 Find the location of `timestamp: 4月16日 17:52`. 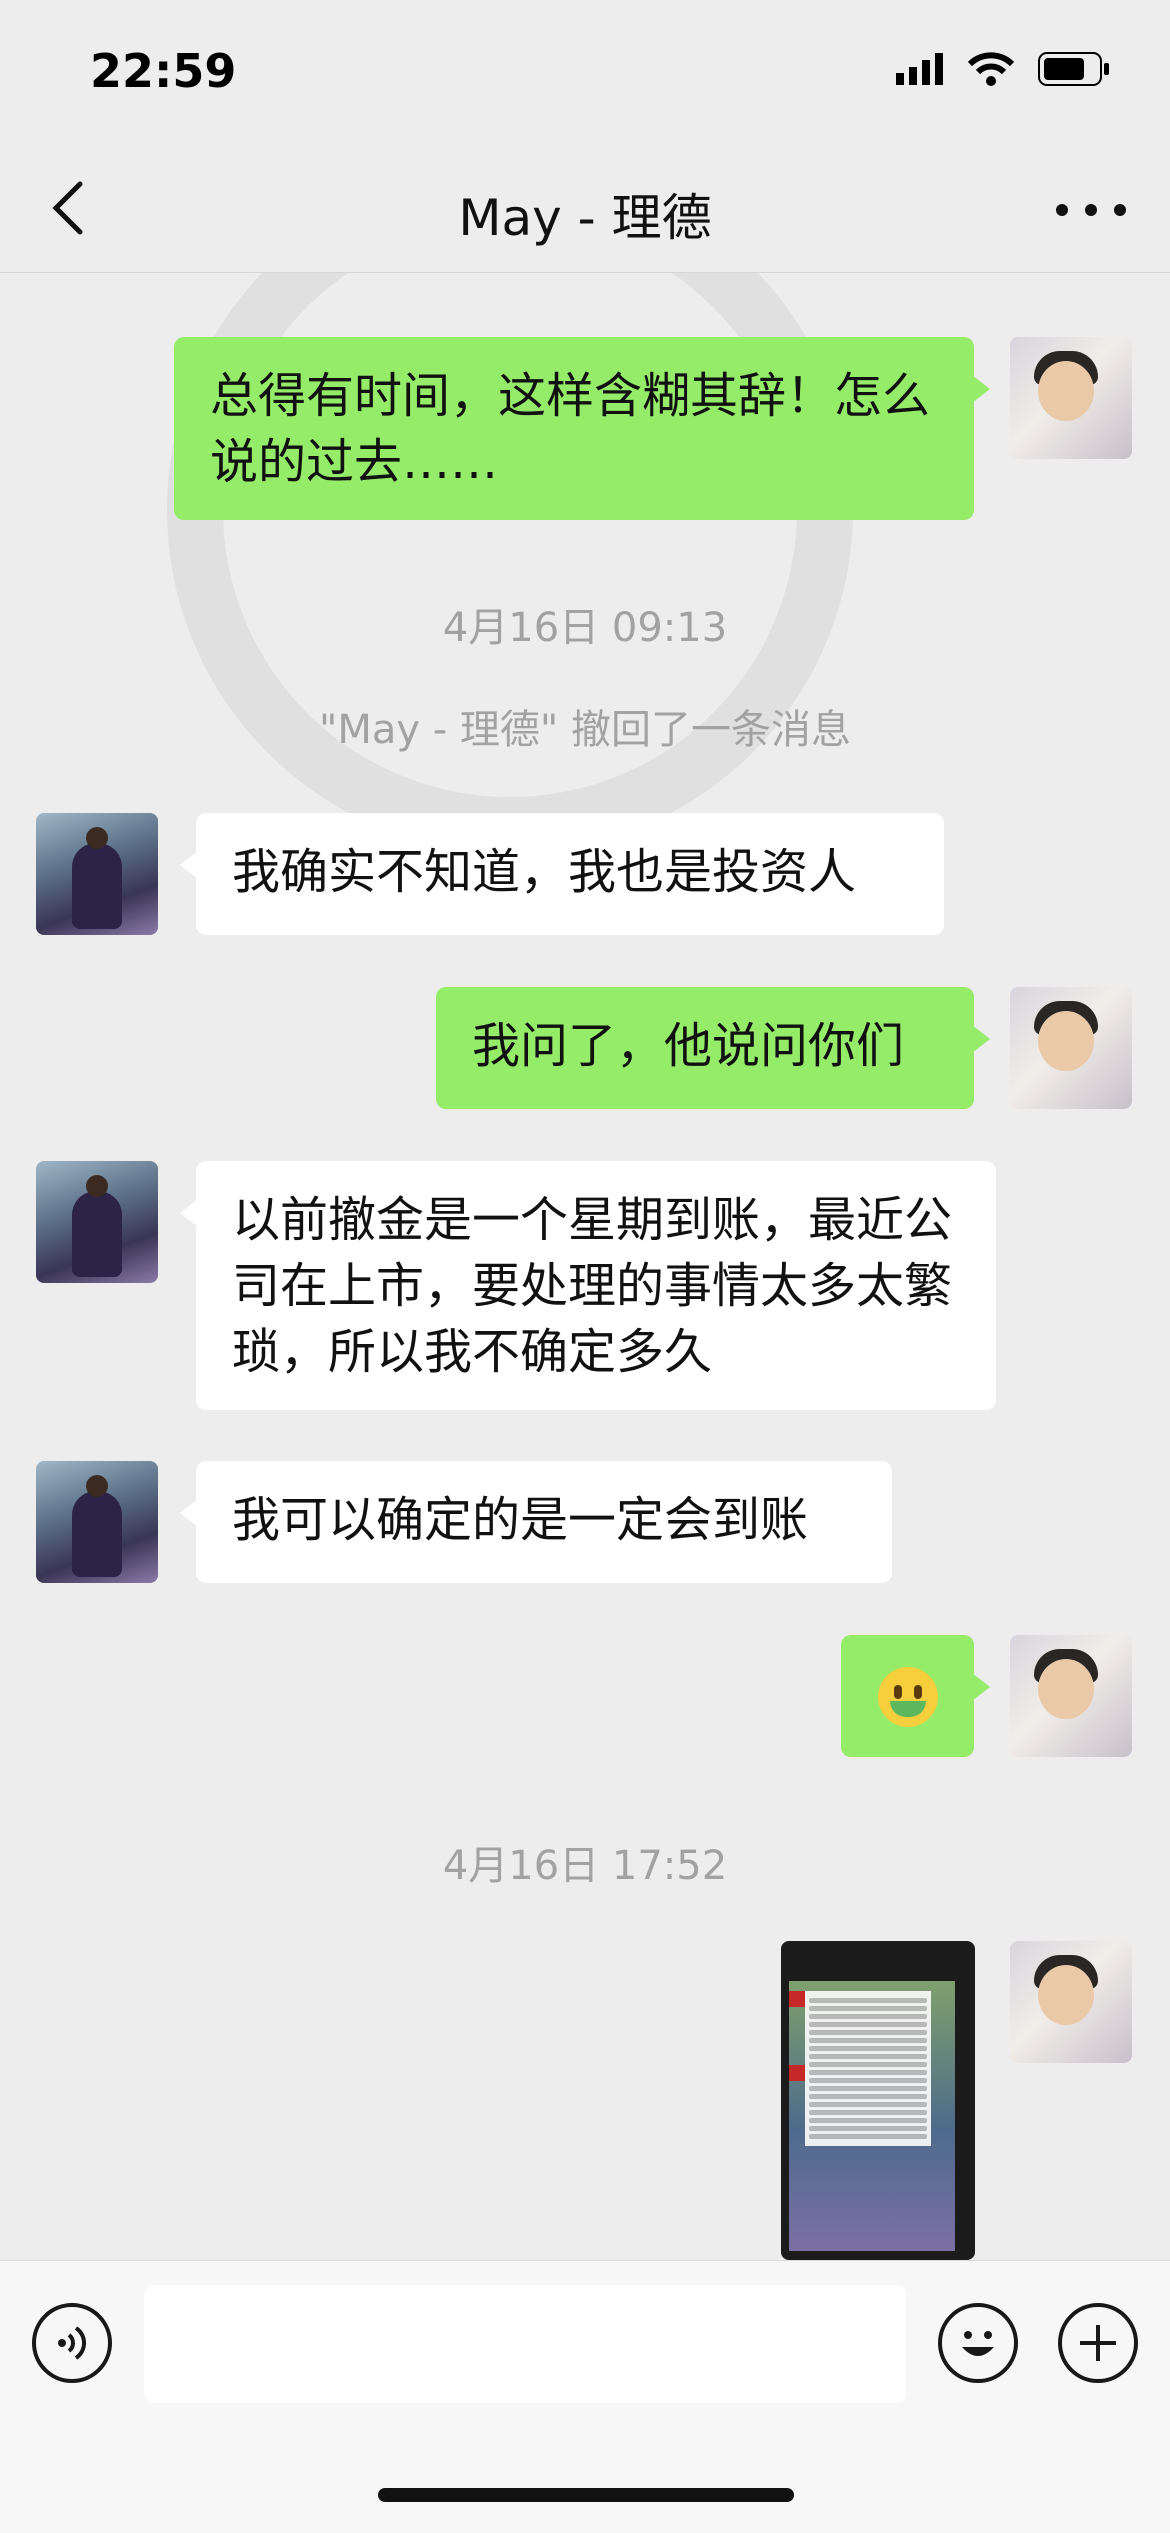

timestamp: 4月16日 17:52 is located at coordinates (585, 1866).